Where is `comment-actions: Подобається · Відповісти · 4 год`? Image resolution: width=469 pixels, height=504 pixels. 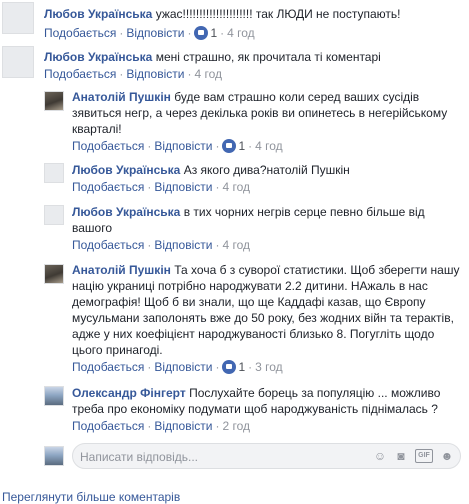
comment-actions: Подобається · Відповісти · 4 год is located at coordinates (133, 74).